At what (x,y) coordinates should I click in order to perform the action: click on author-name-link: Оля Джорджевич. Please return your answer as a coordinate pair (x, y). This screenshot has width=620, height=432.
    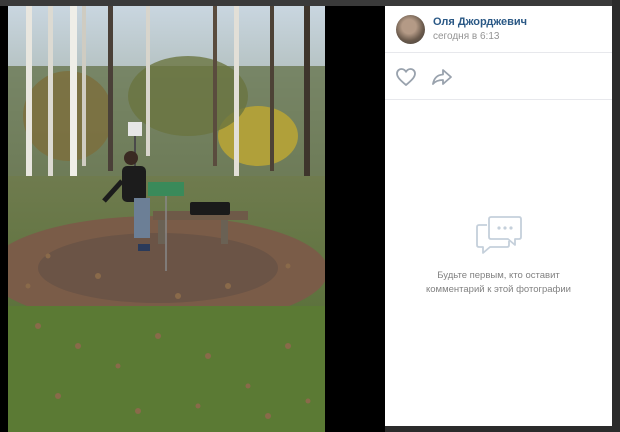
    Looking at the image, I should click on (480, 22).